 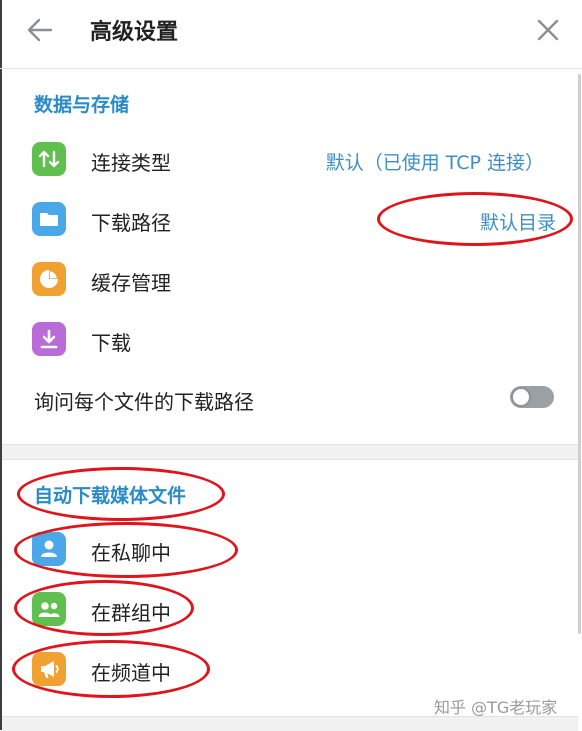 What do you see at coordinates (579, 354) in the screenshot?
I see `scrollbar` at bounding box center [579, 354].